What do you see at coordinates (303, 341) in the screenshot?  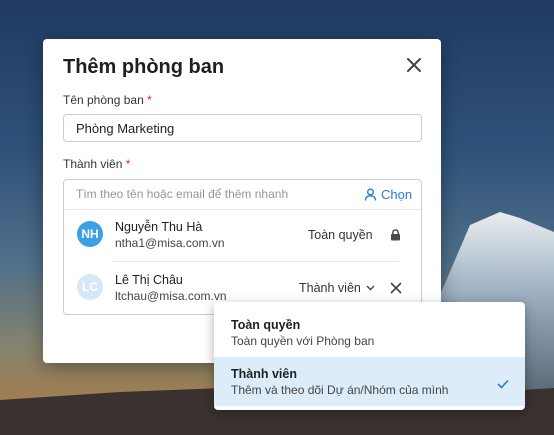 I see `role-option-description: Toàn quyền với Phòng ban` at bounding box center [303, 341].